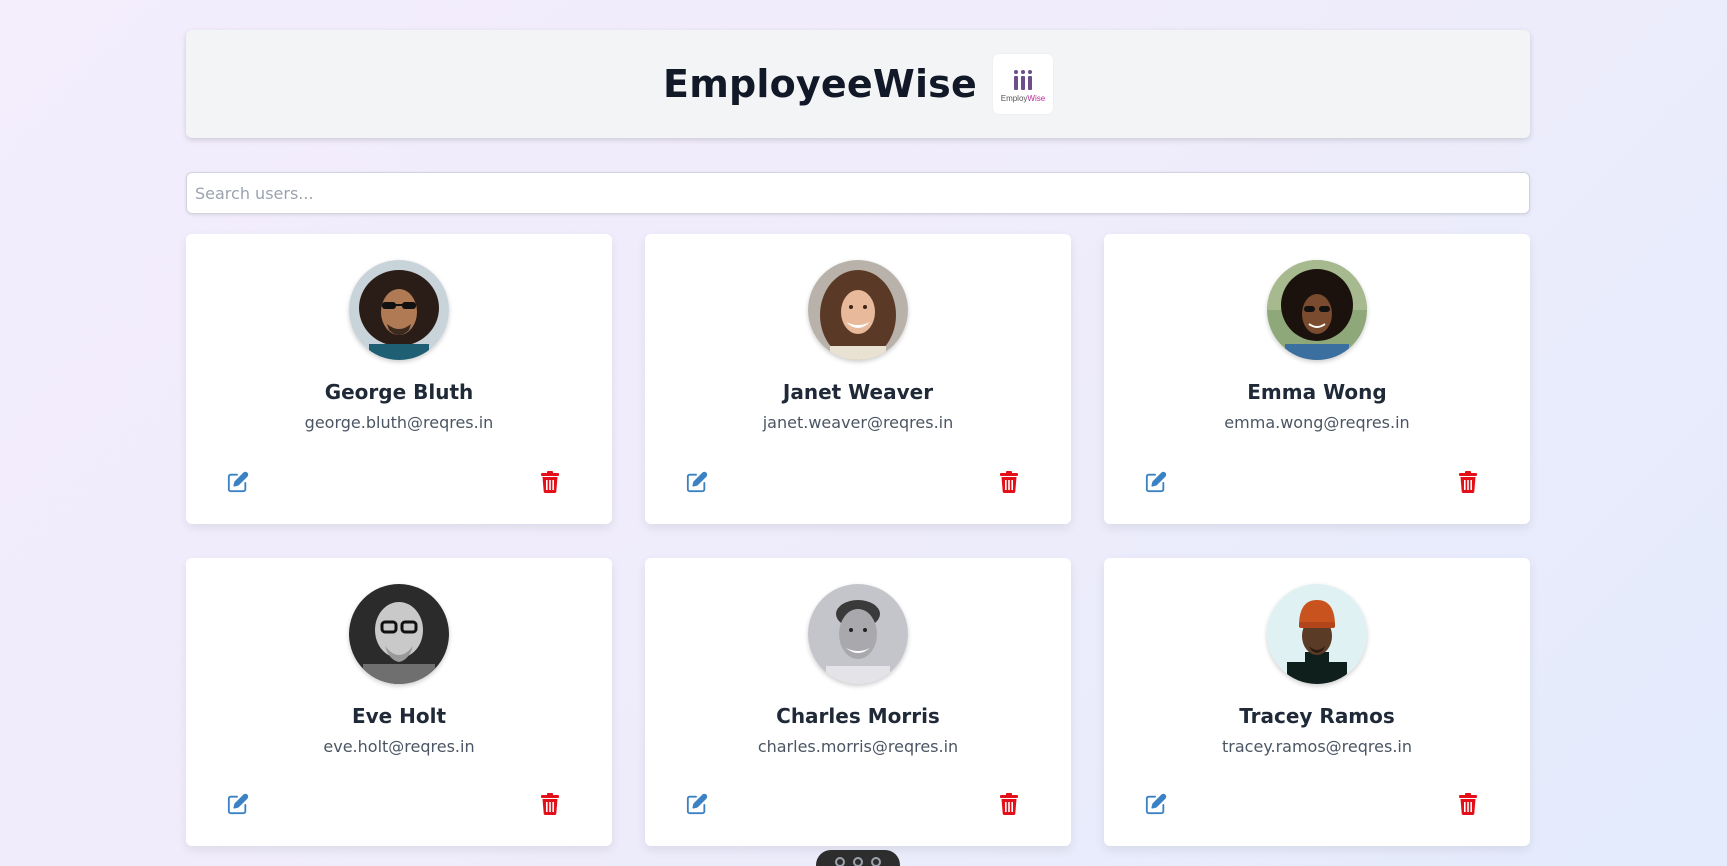 This screenshot has width=1727, height=866. Describe the element at coordinates (399, 422) in the screenshot. I see `user-email: george.bluth@reqres.in` at that location.